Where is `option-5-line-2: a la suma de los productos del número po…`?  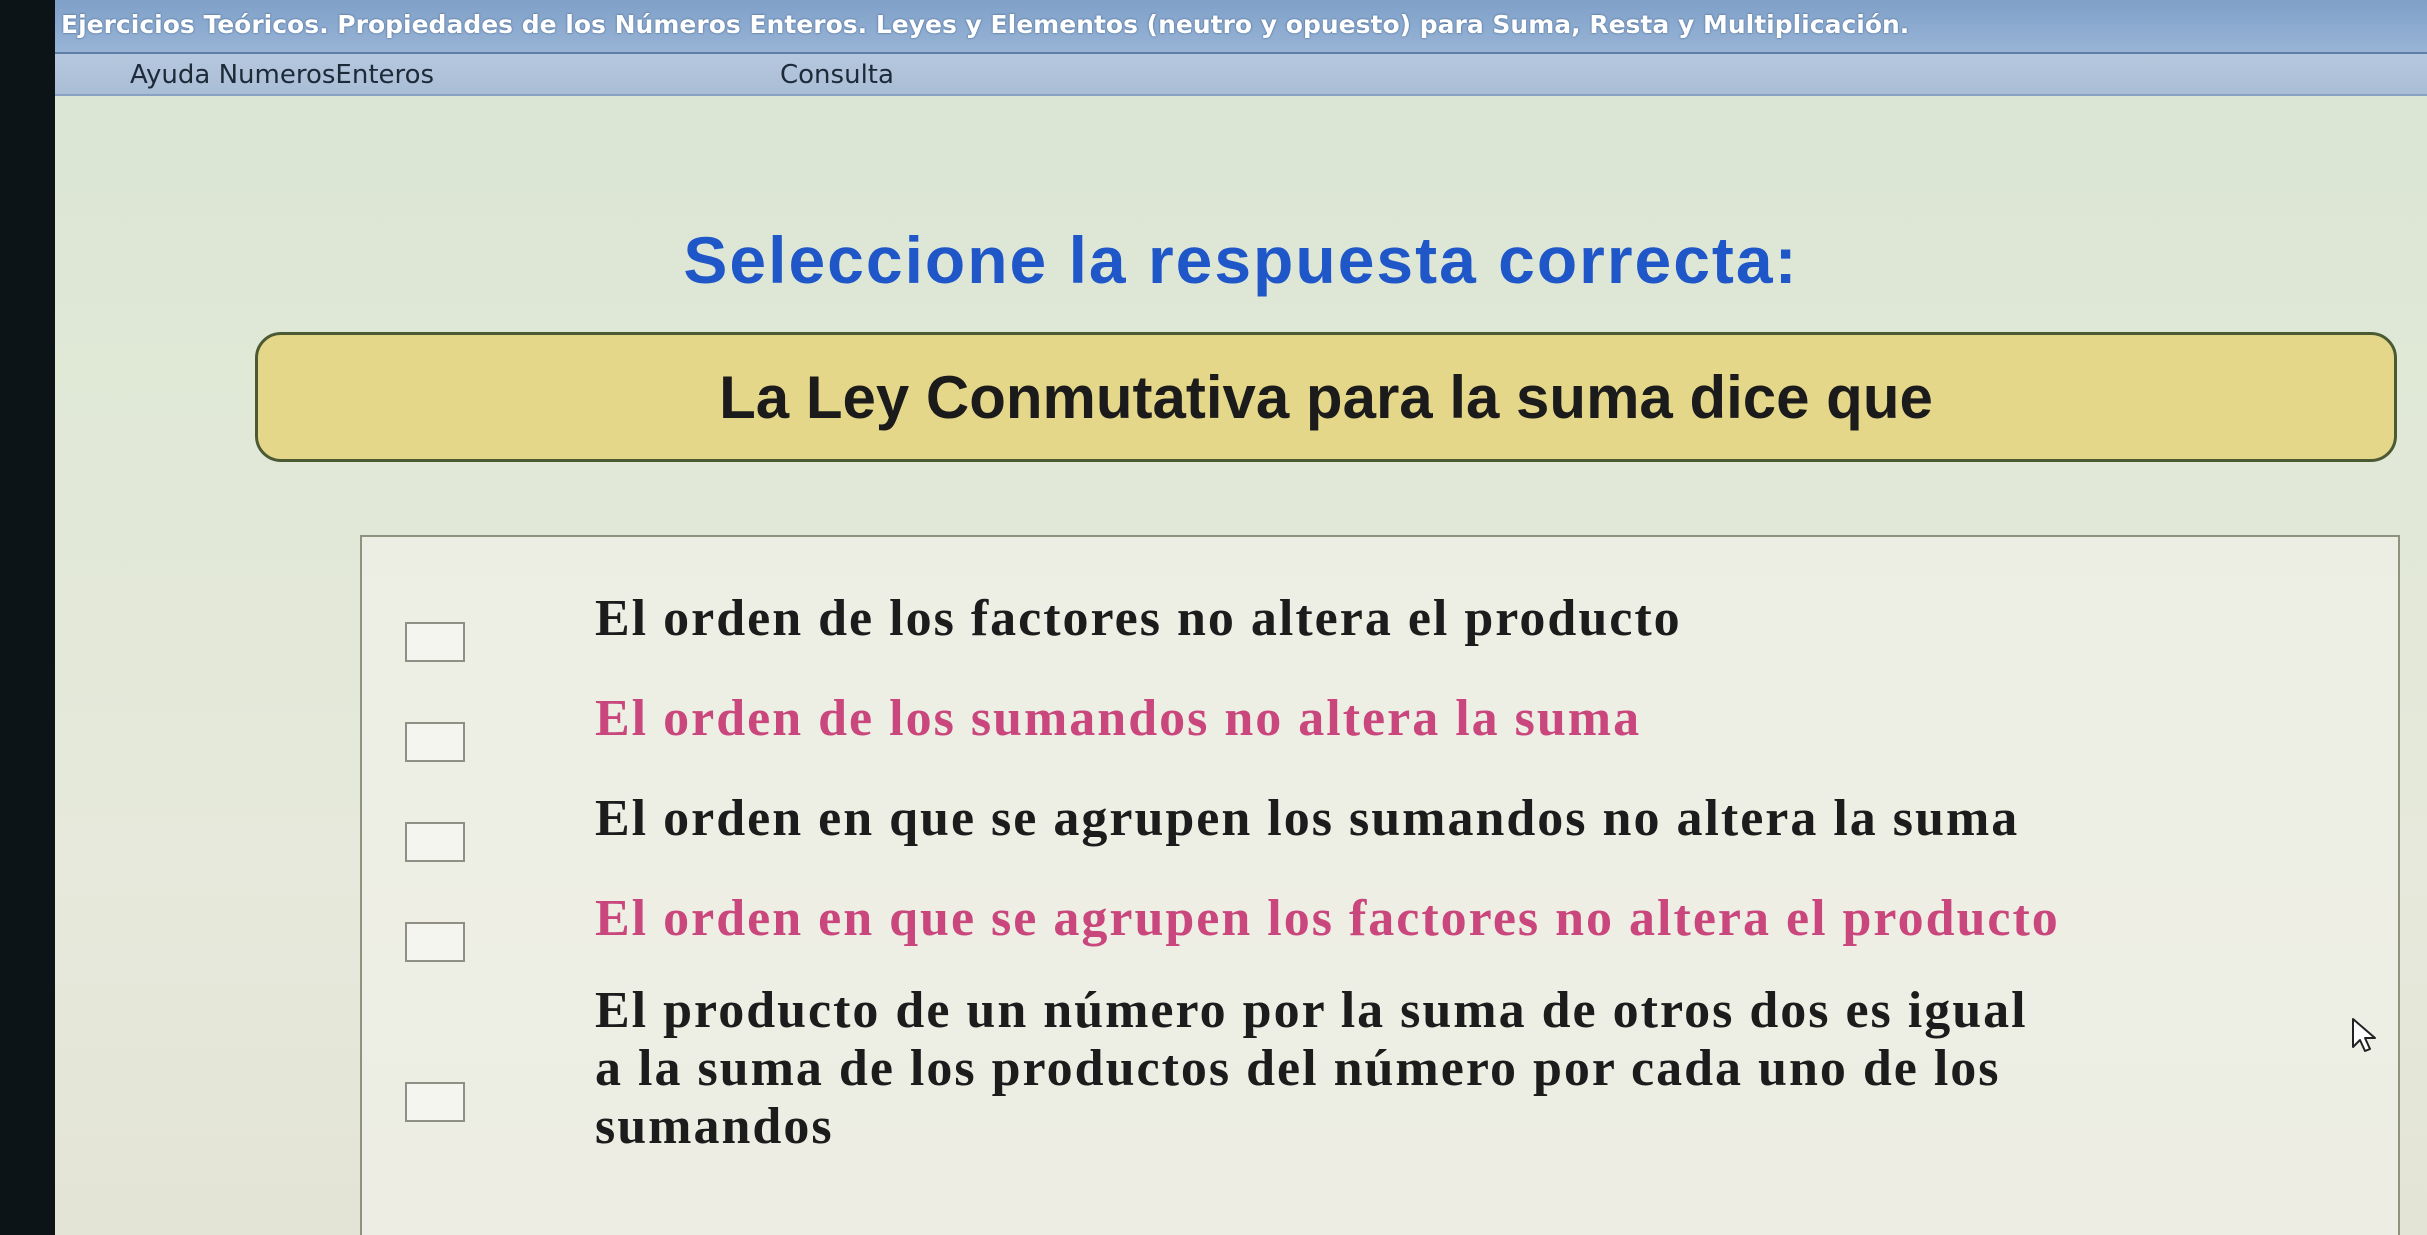
option-5-line-2: a la suma de los productos del número po… is located at coordinates (1298, 1068).